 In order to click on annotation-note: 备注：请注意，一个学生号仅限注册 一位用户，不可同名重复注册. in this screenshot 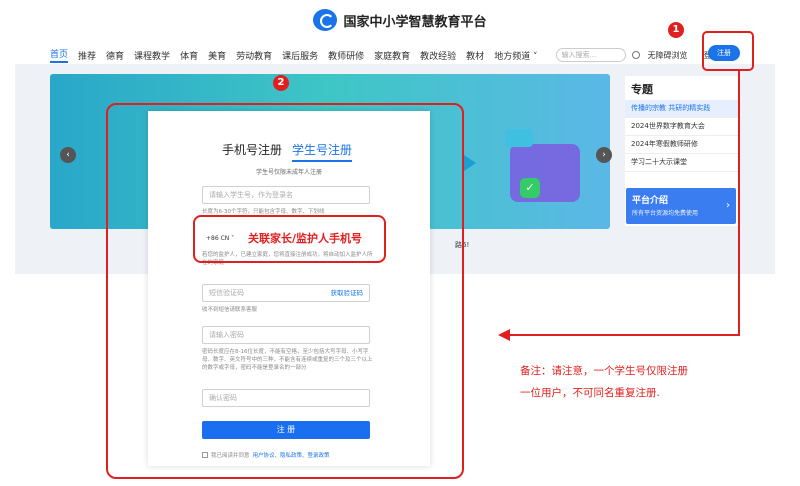, I will do `click(604, 382)`.